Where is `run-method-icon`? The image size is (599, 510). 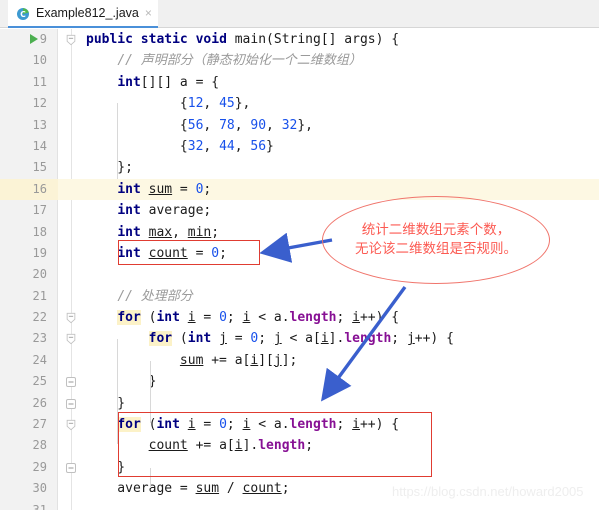 run-method-icon is located at coordinates (34, 39).